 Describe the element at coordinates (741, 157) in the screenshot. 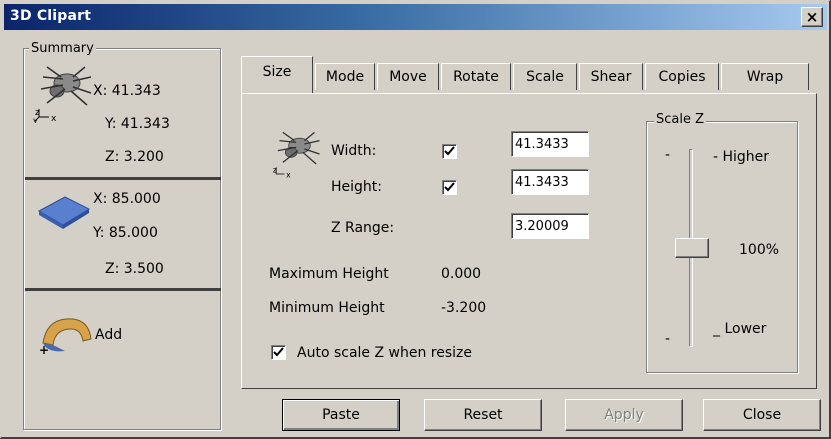

I see `scale-z-higher: - Higher` at that location.